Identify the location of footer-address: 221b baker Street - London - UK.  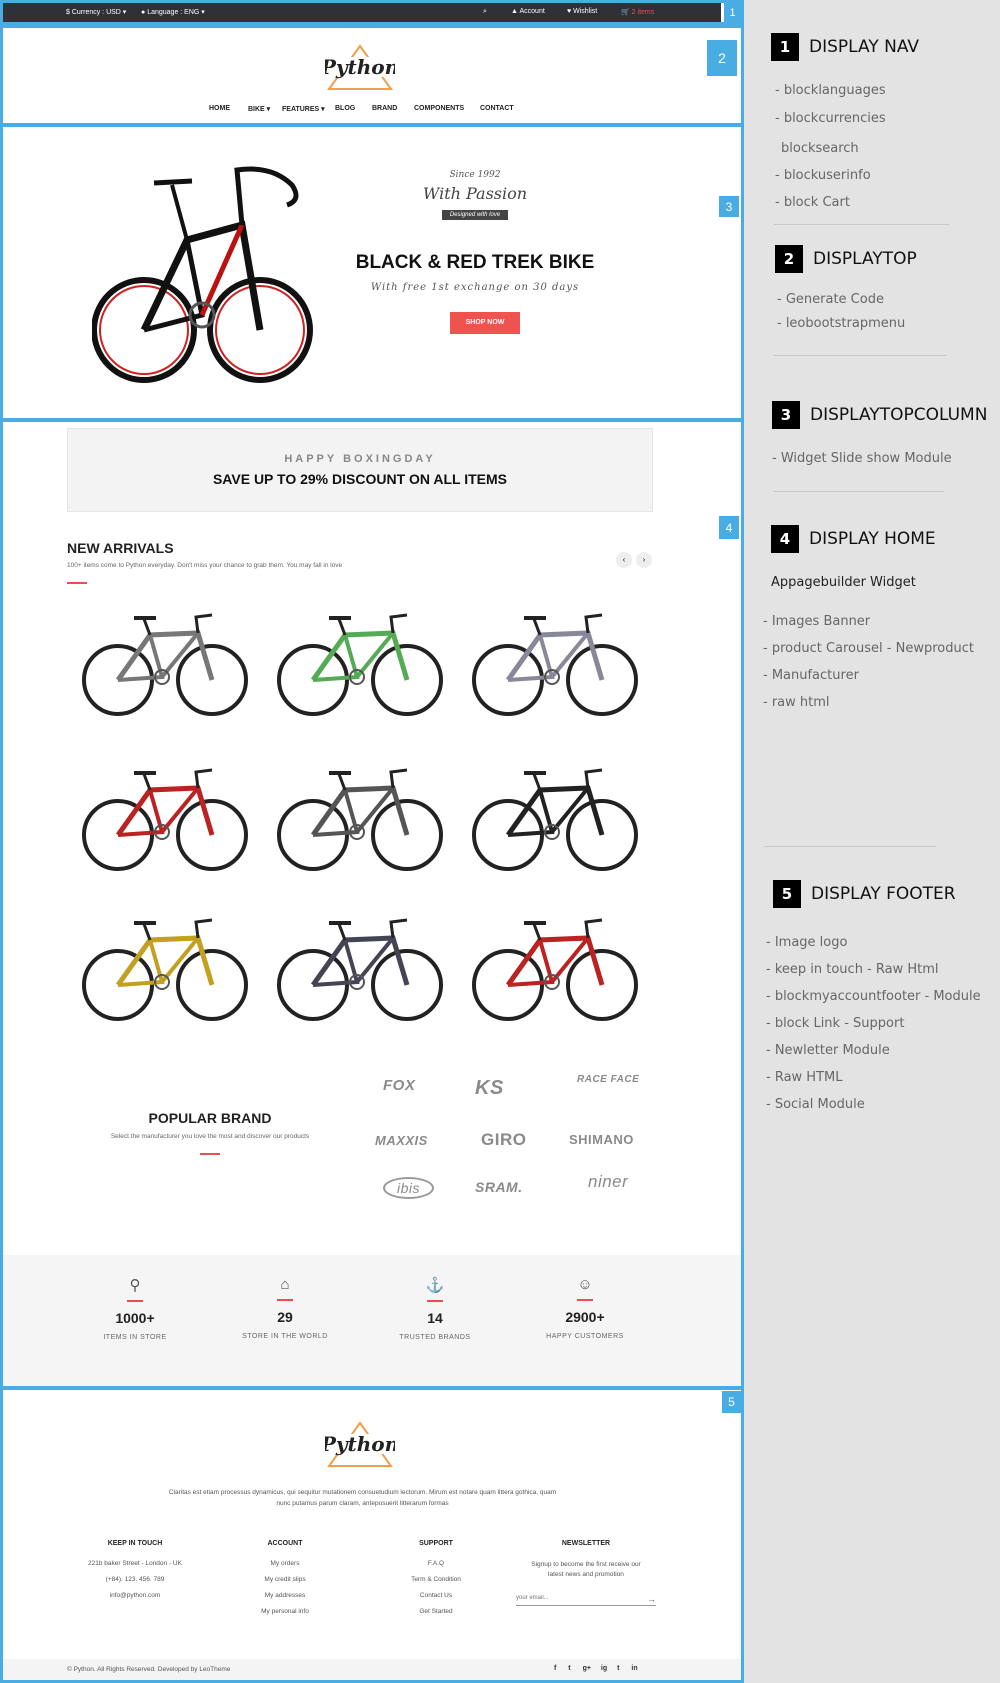
(135, 1563).